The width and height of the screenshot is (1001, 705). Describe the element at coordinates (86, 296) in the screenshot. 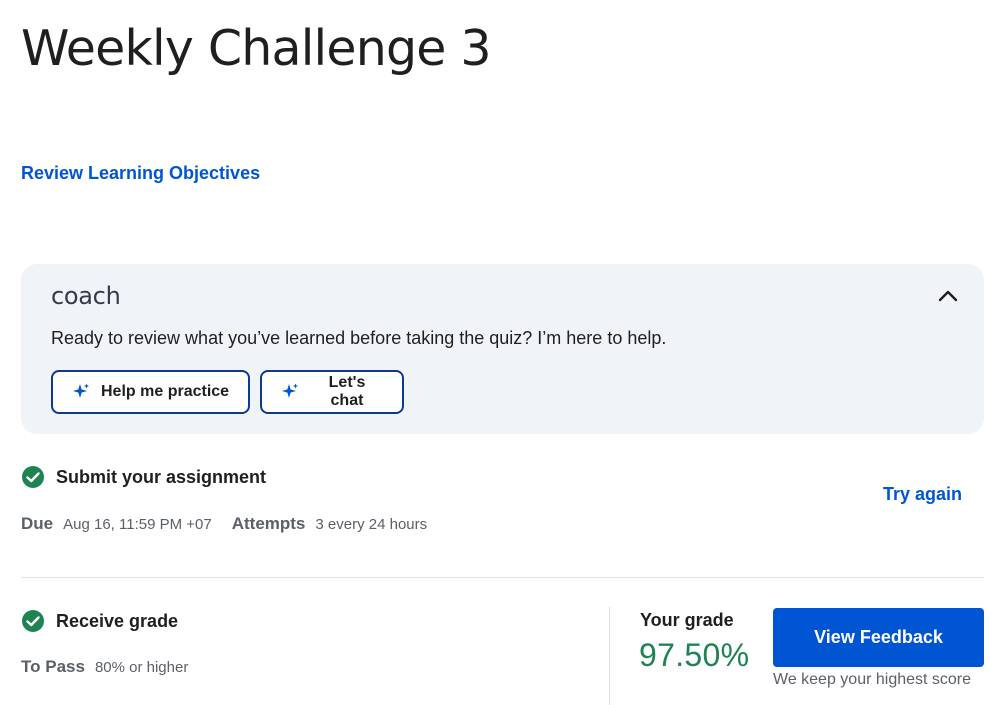

I see `coach-logo: coach` at that location.